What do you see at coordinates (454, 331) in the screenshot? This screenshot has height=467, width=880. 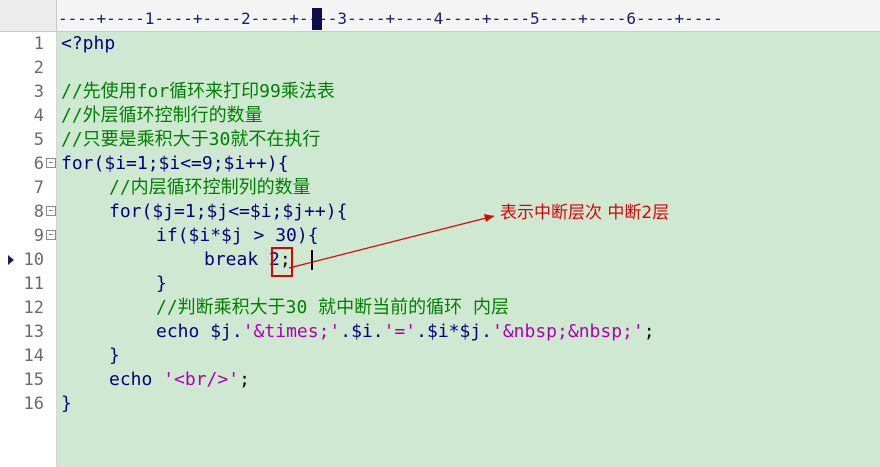 I see `code-text: .$i*$j.` at bounding box center [454, 331].